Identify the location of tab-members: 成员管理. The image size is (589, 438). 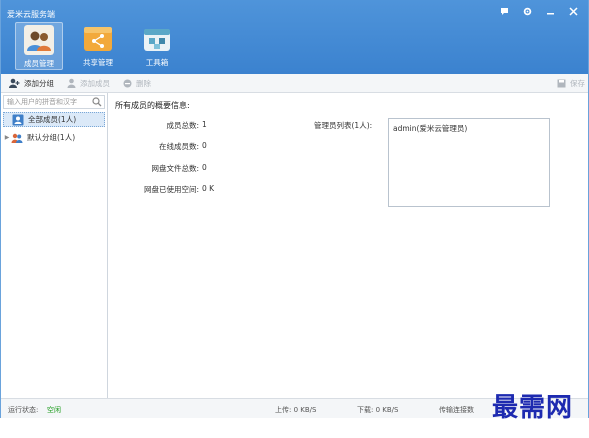
(39, 46).